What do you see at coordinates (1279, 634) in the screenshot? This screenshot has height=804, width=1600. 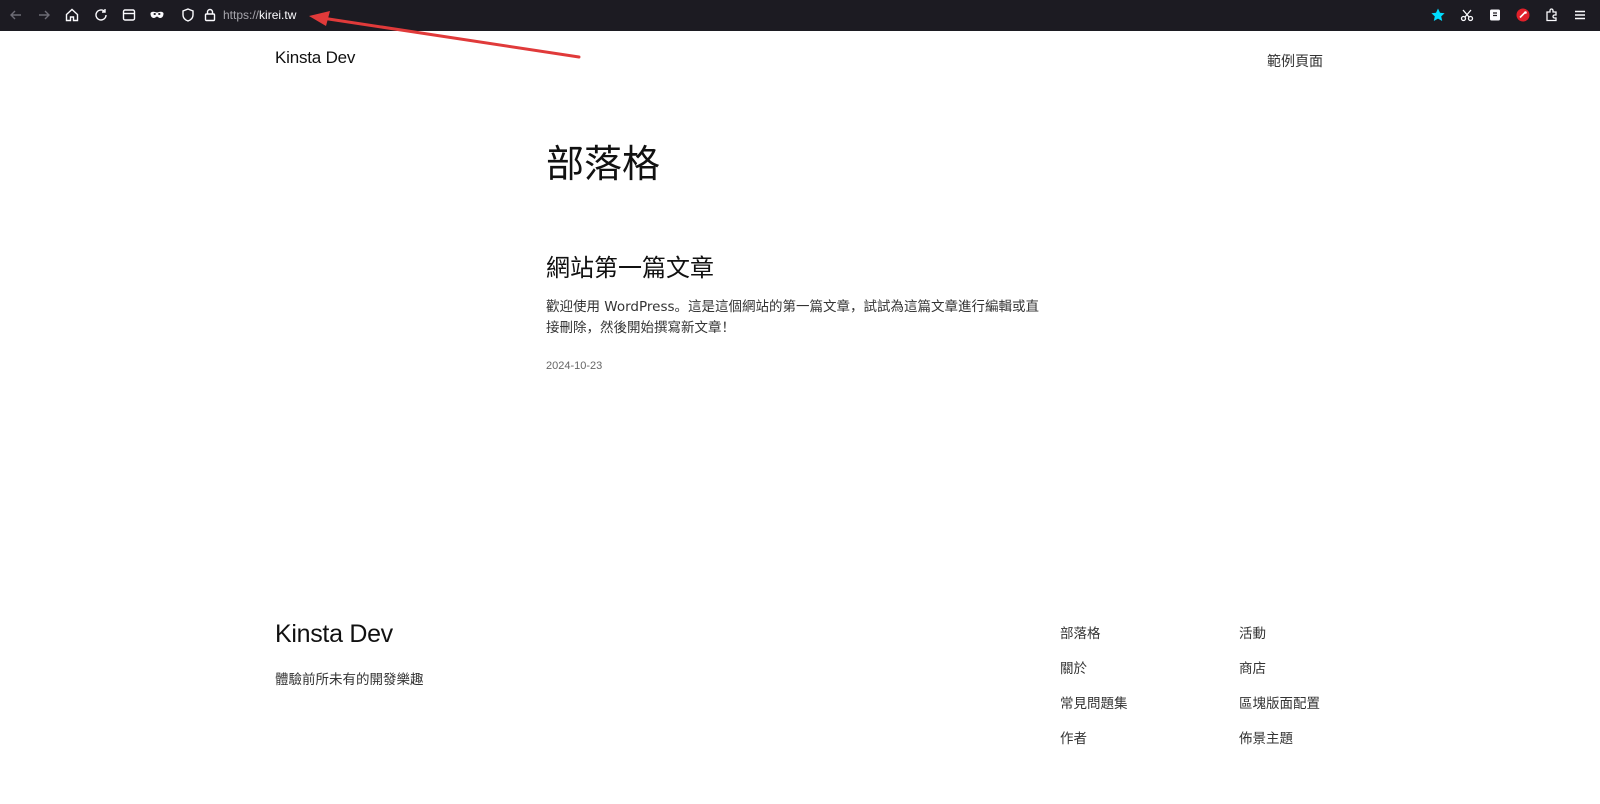 I see `footer-link-events: 活動` at bounding box center [1279, 634].